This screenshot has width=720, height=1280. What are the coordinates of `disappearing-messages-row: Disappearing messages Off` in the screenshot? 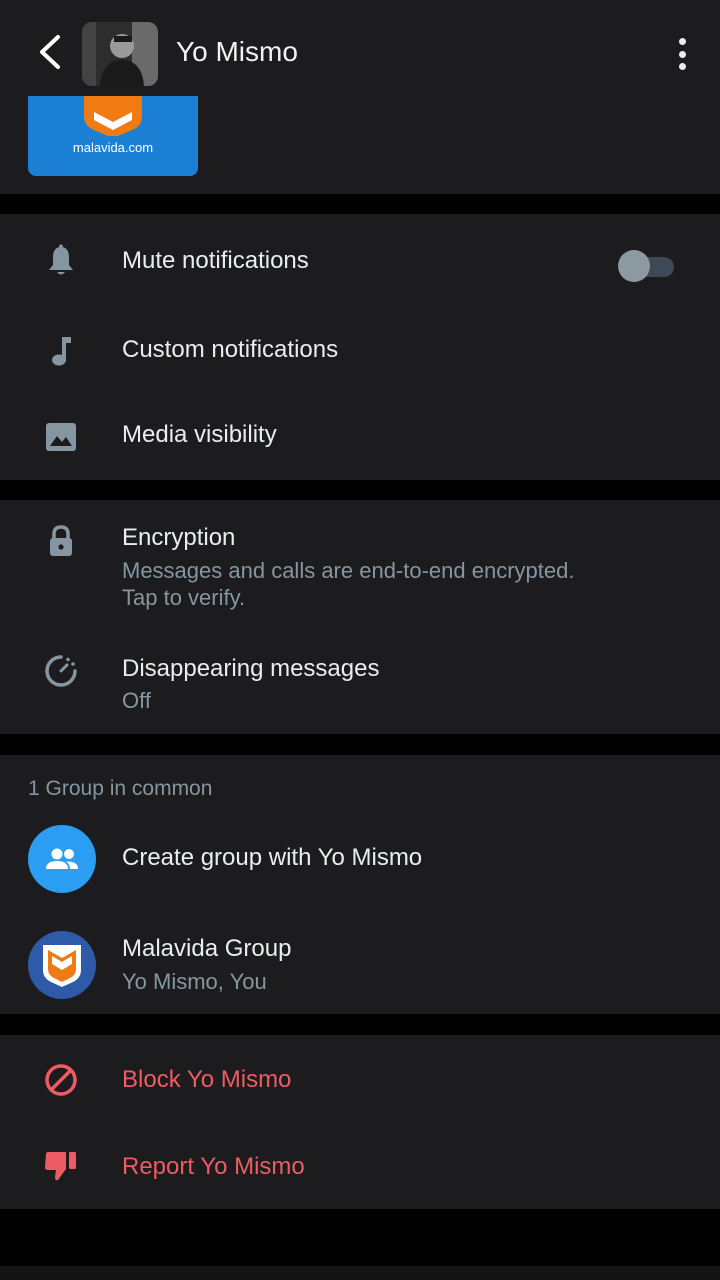 It's located at (360, 680).